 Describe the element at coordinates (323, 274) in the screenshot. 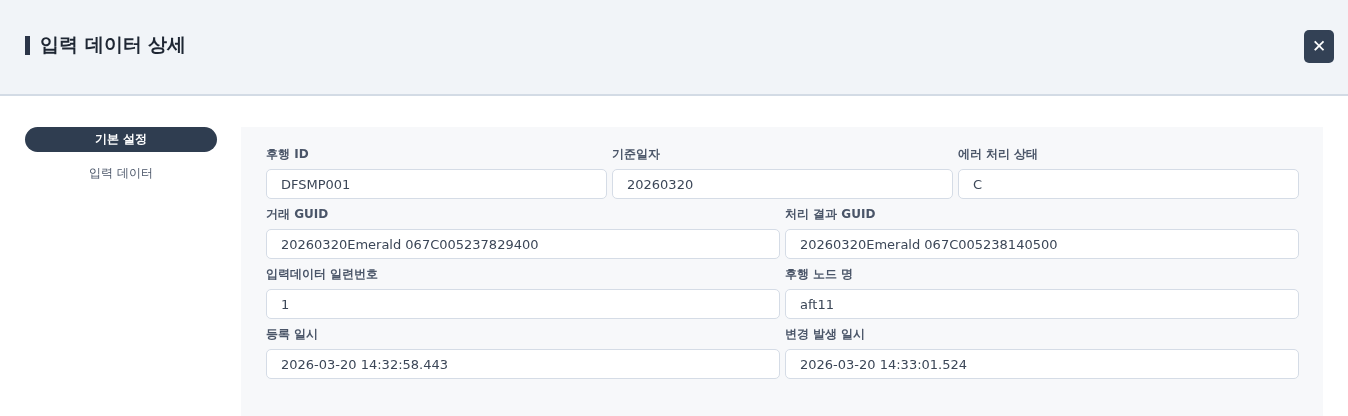

I see `field-label: 입력데이터 일련번호` at that location.